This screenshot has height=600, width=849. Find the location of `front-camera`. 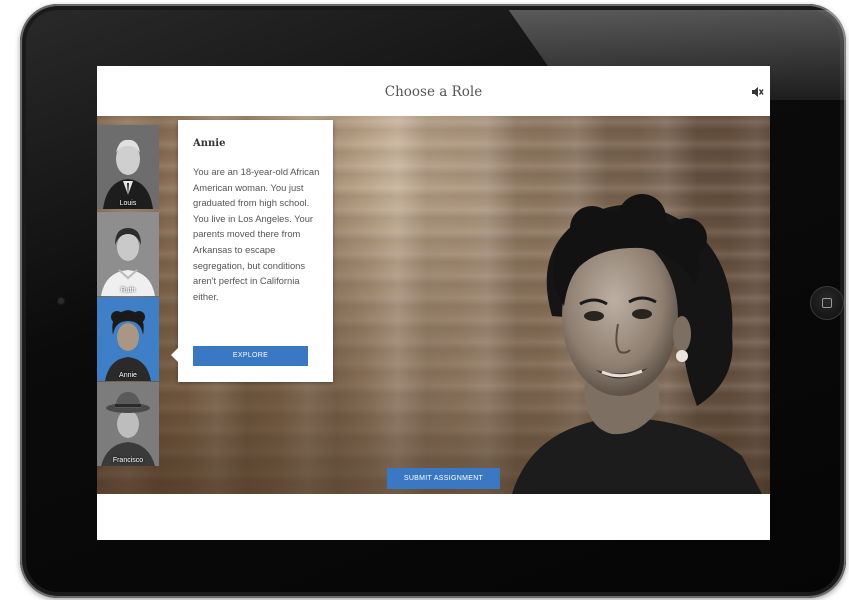

front-camera is located at coordinates (61, 301).